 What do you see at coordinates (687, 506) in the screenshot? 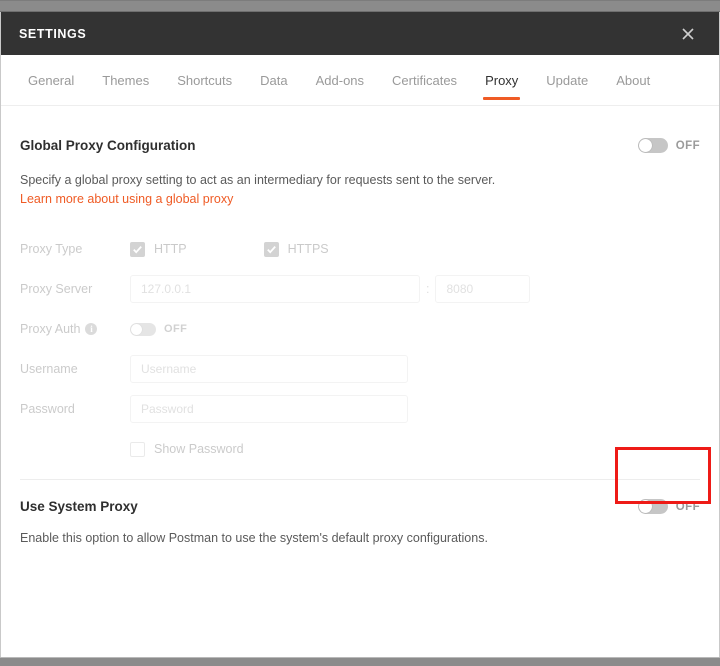
I see `use-system-proxy-toggle-state: OFF` at bounding box center [687, 506].